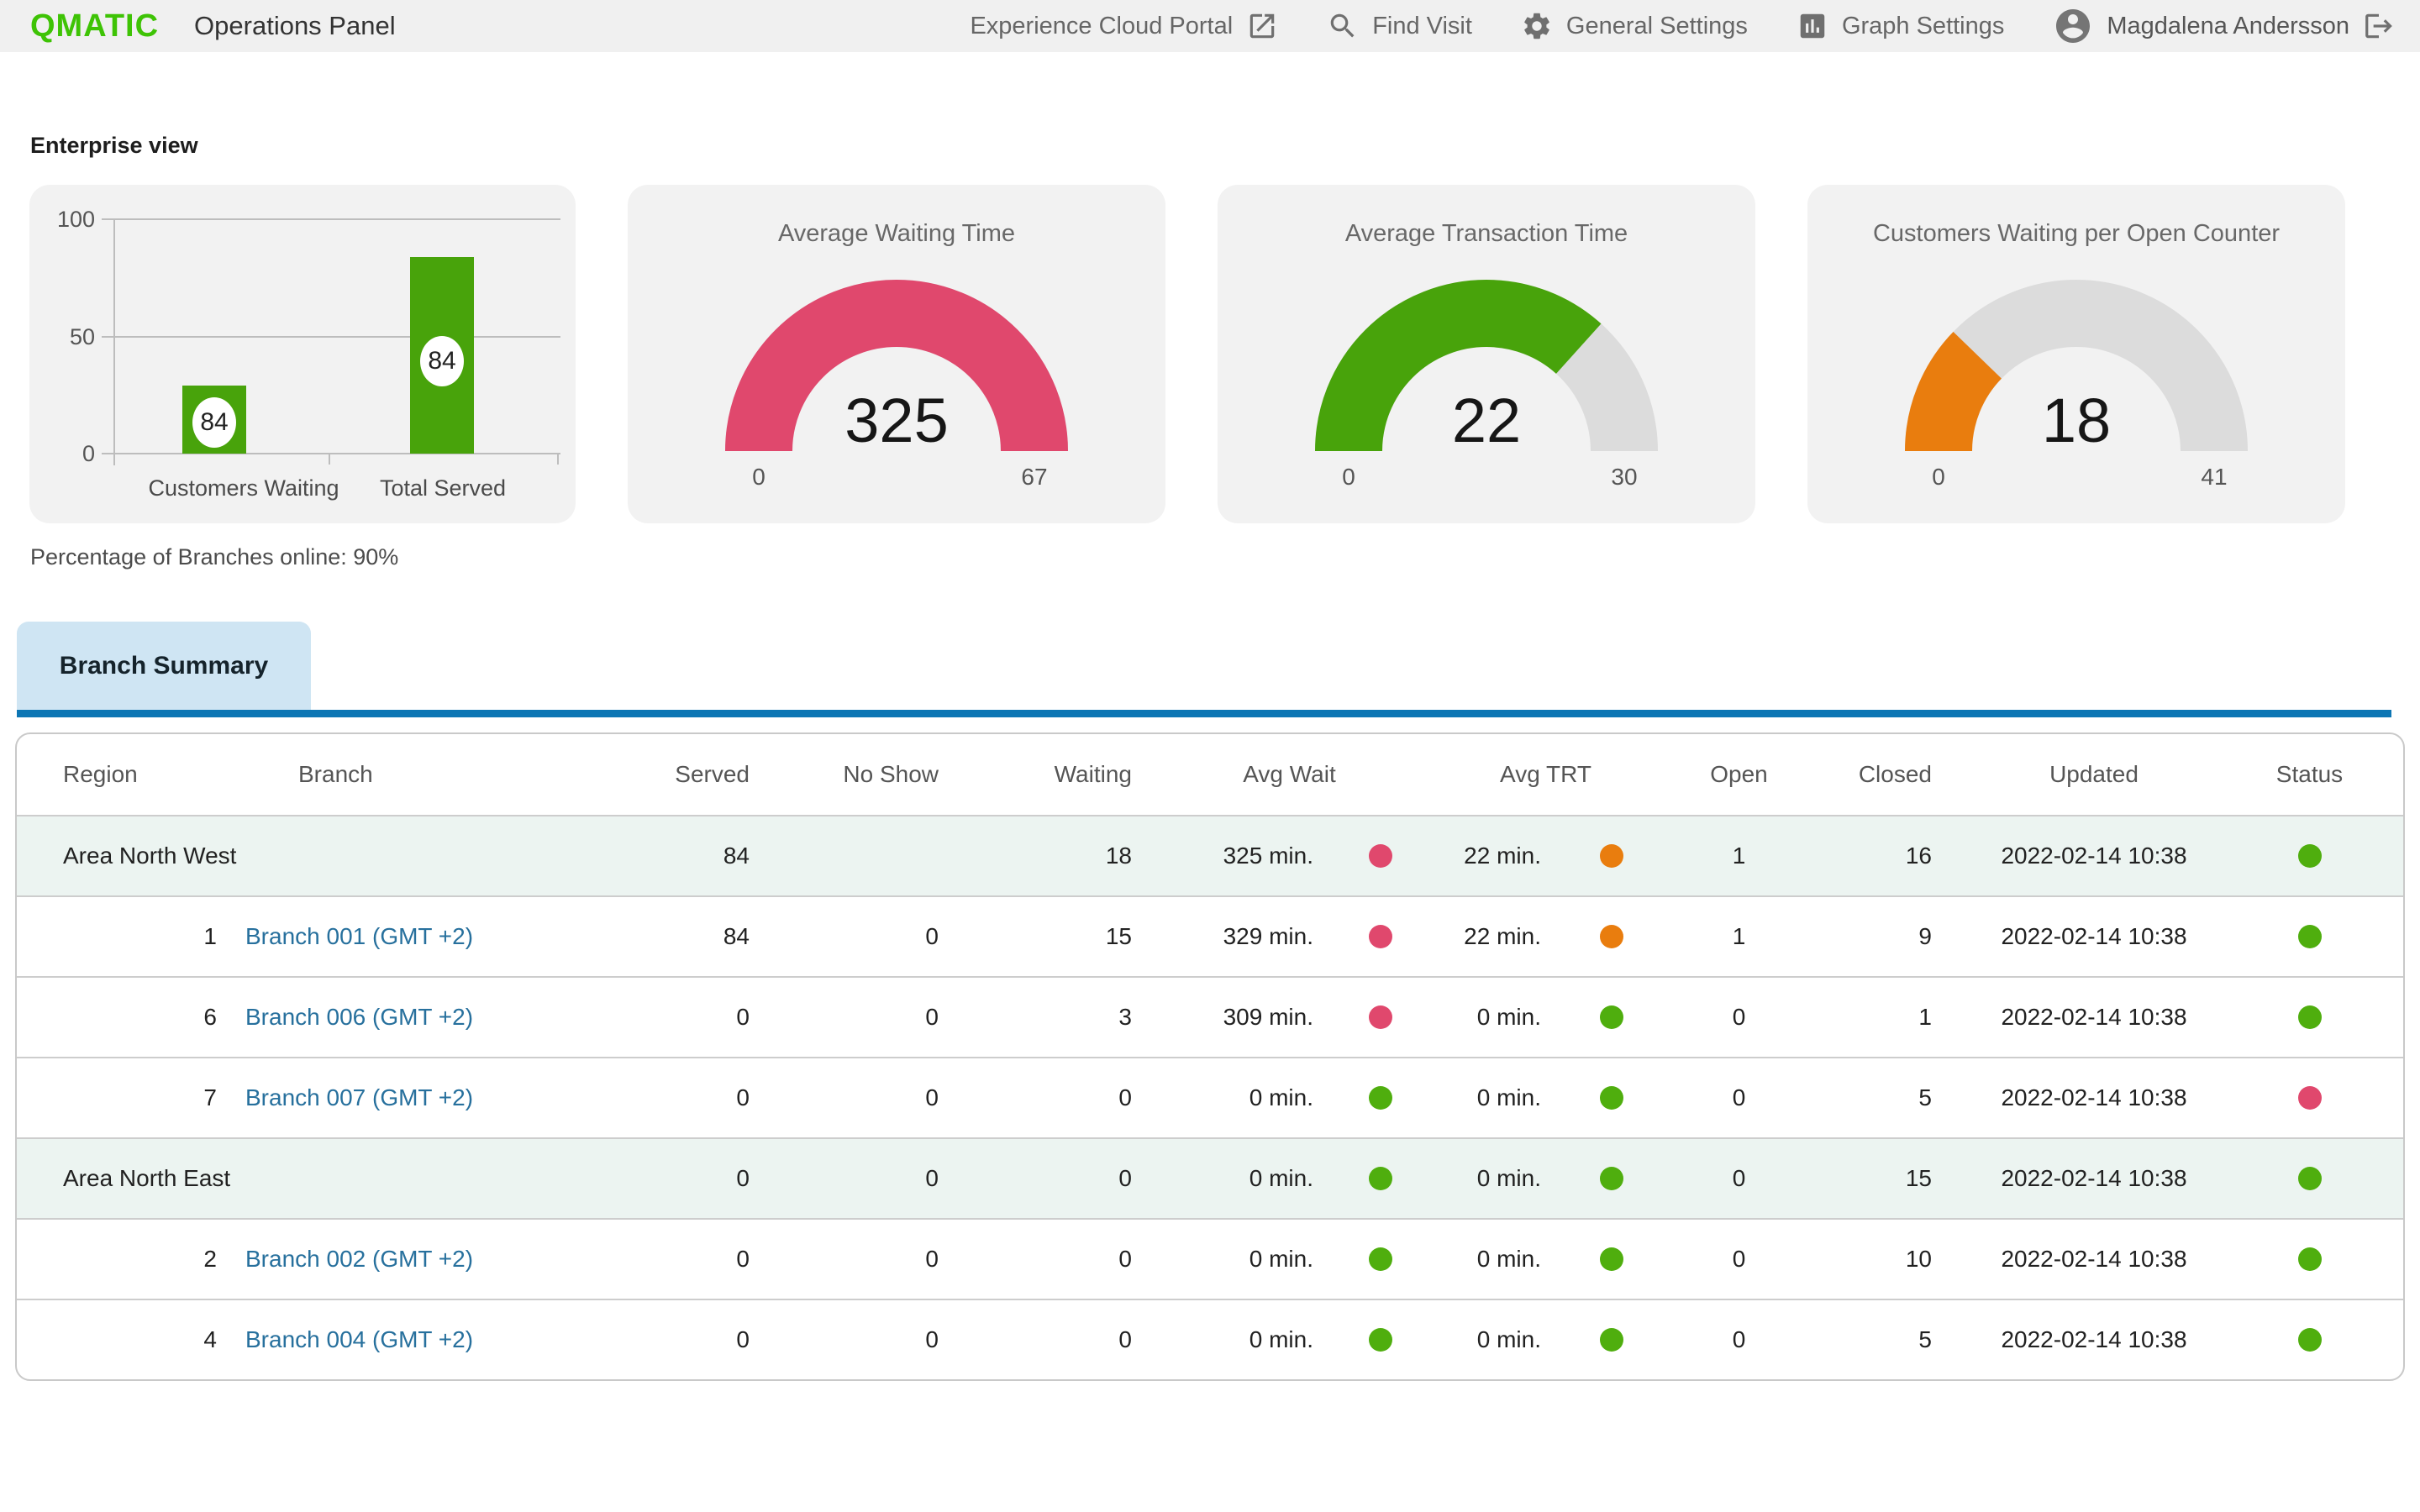  I want to click on gauge-value: 18, so click(2076, 420).